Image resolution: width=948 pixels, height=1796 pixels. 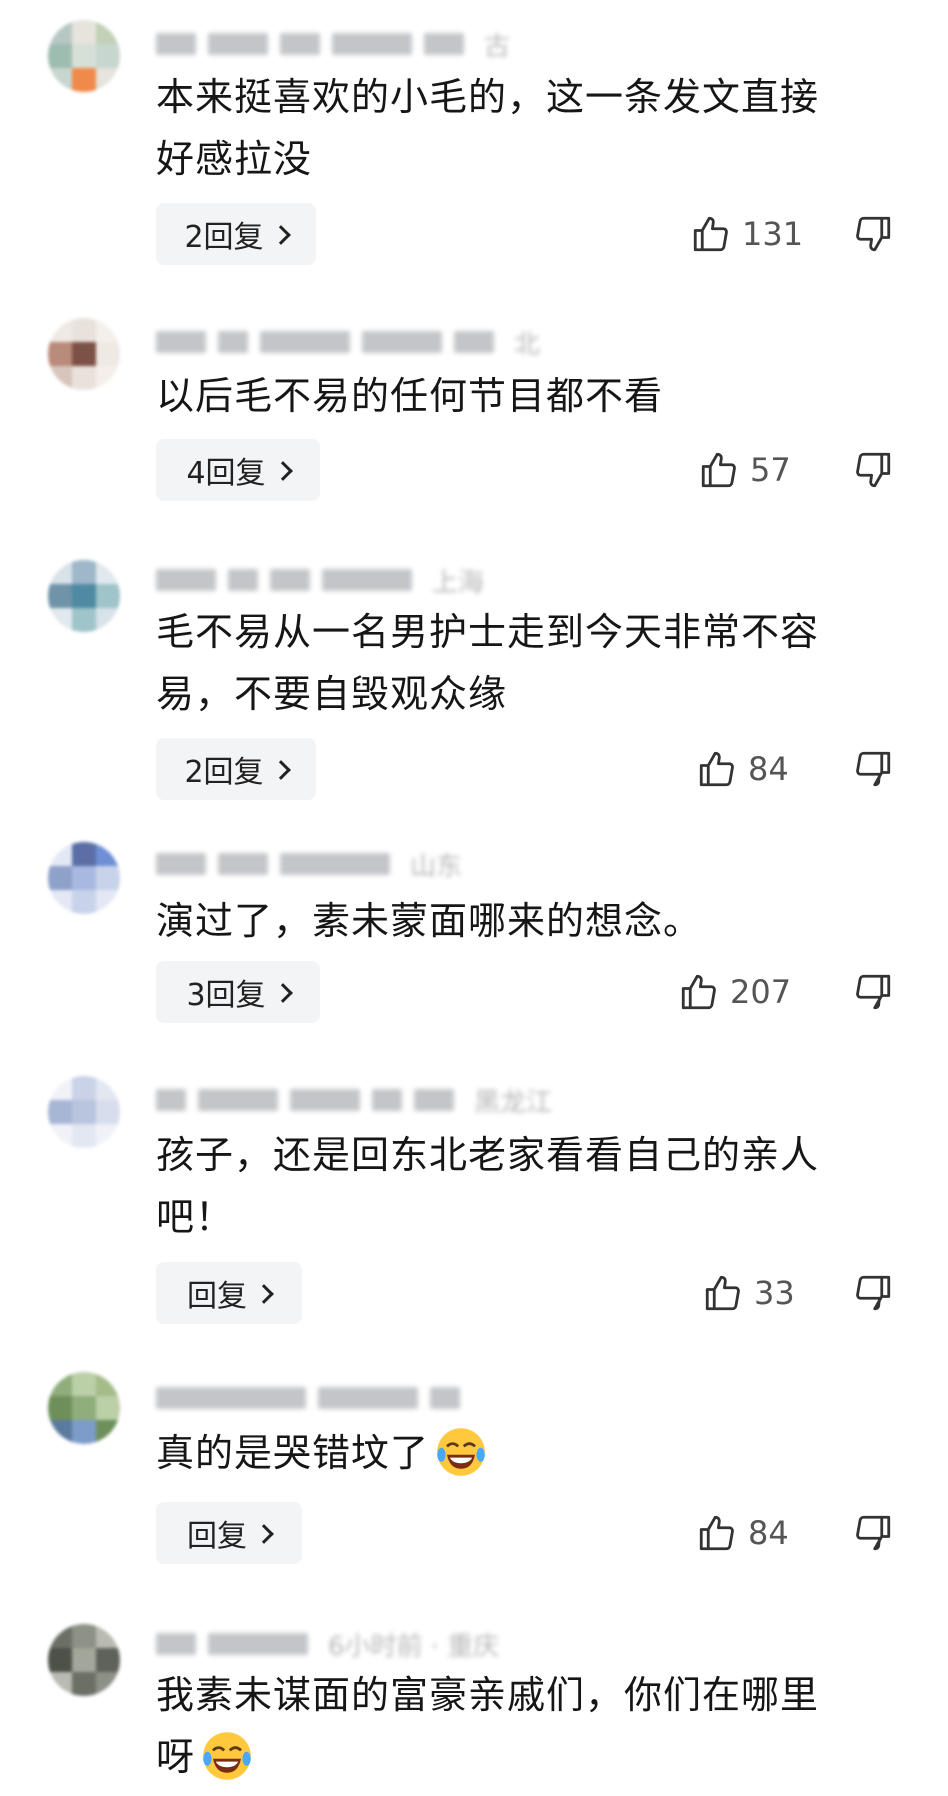 What do you see at coordinates (526, 1726) in the screenshot?
I see `comment-text: 我素未谋面的富豪亲戚们，你们在哪里 呀` at bounding box center [526, 1726].